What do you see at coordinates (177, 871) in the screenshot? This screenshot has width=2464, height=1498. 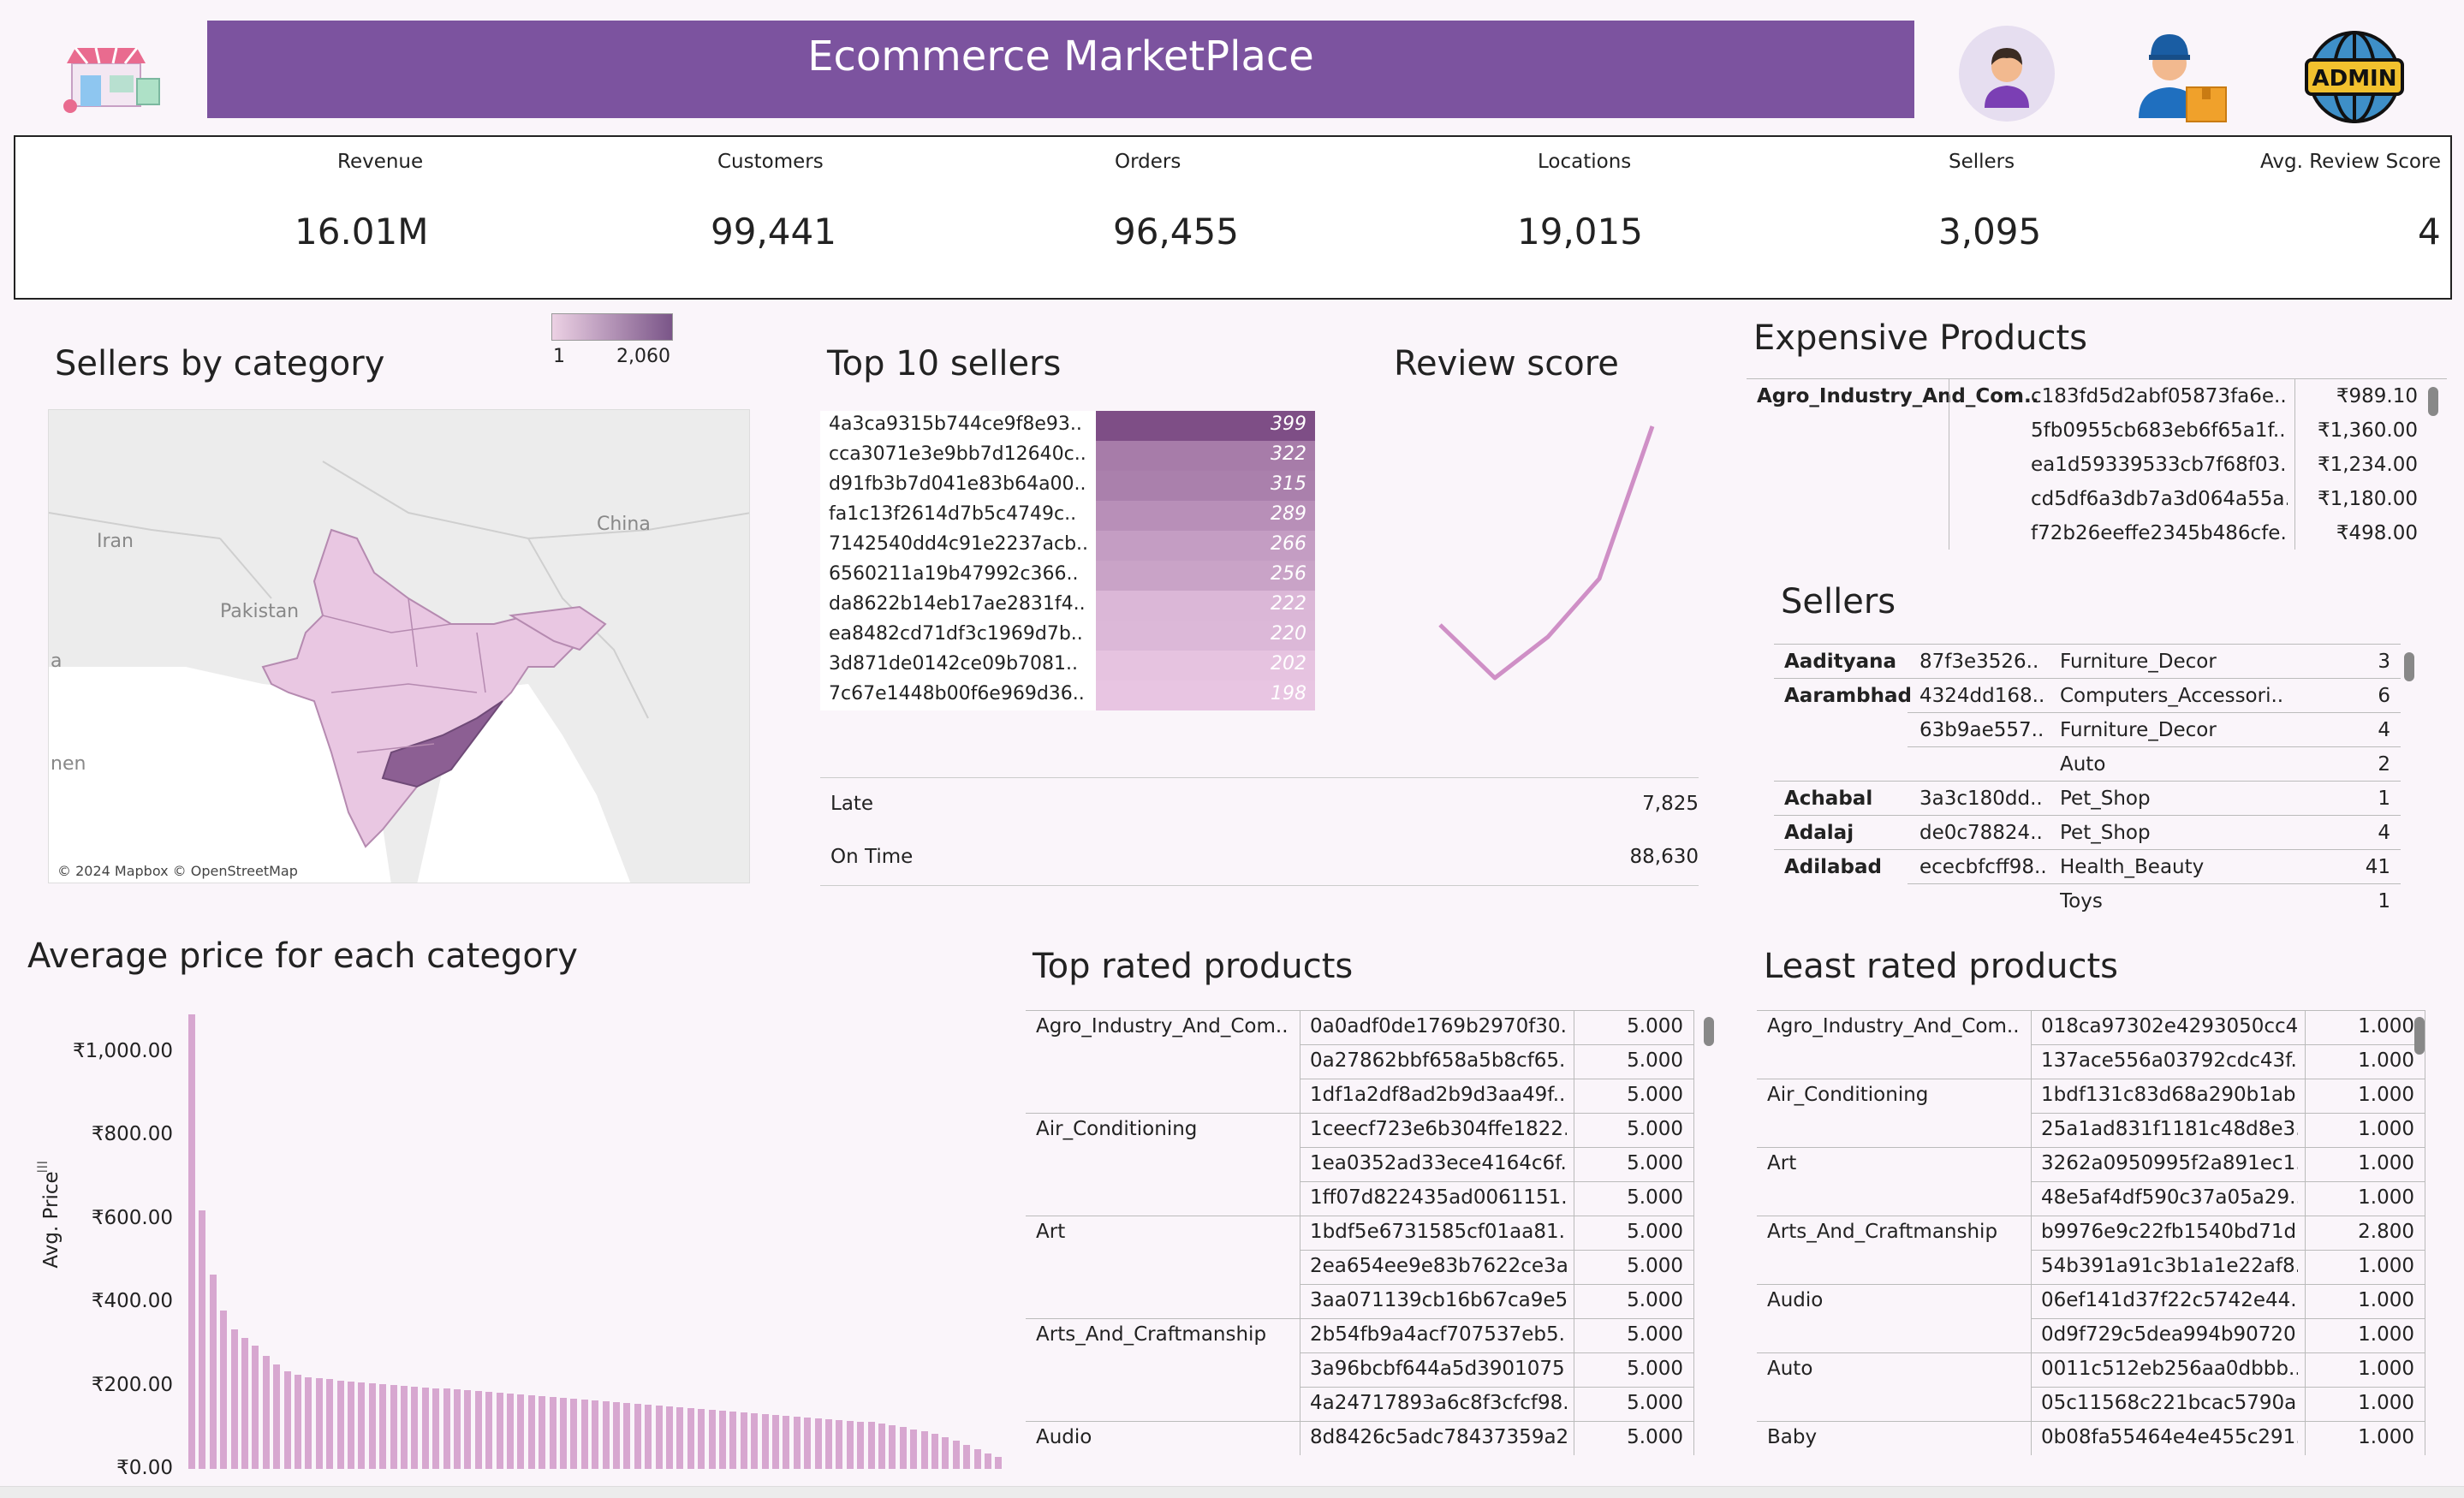 I see `map-attribution: © 2024 Mapbox © OpenStreetMap` at bounding box center [177, 871].